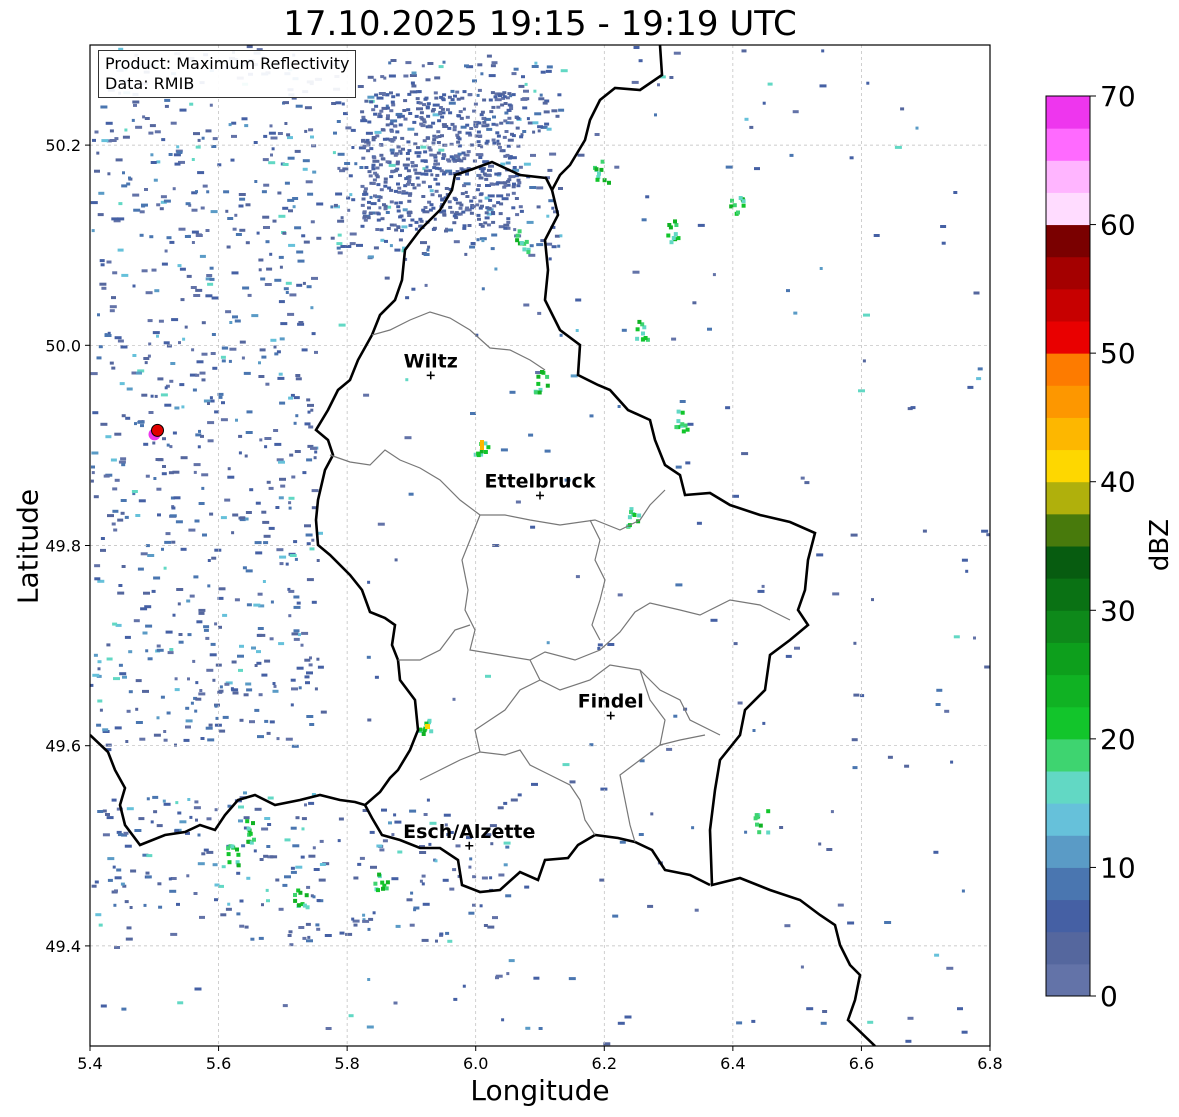 The height and width of the screenshot is (1117, 1179). What do you see at coordinates (218, 1063) in the screenshot?
I see `x-tick-label: 5.6` at bounding box center [218, 1063].